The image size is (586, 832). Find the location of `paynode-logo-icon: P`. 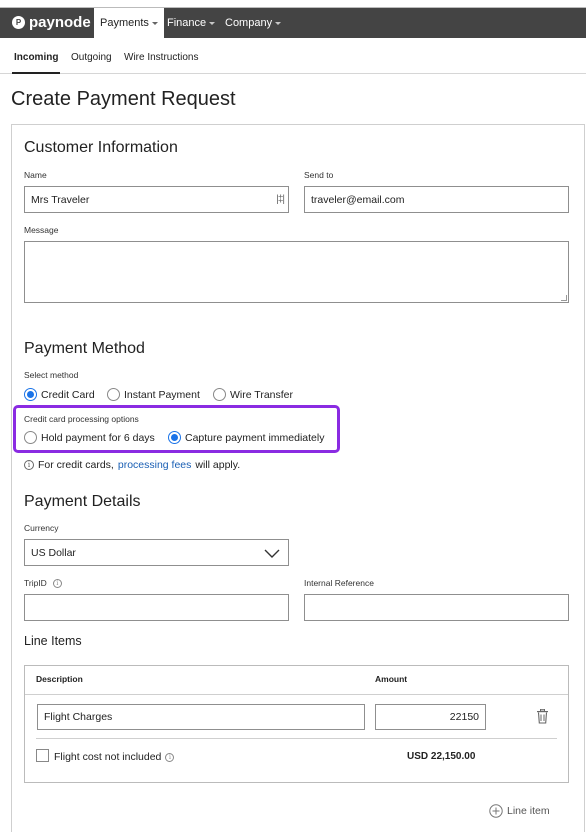

paynode-logo-icon: P is located at coordinates (18, 22).